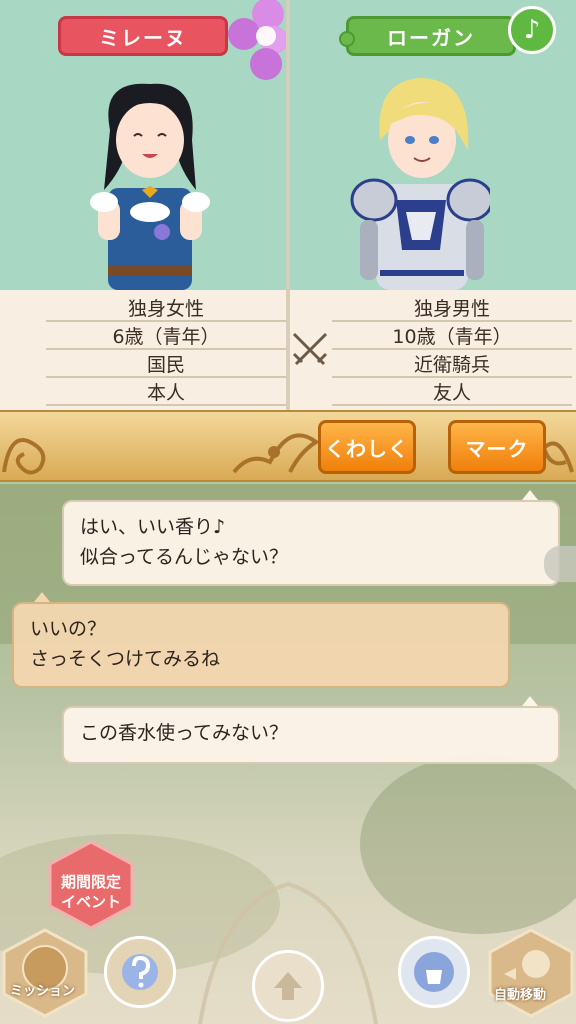 The height and width of the screenshot is (1024, 576). What do you see at coordinates (452, 364) in the screenshot?
I see `right-info-job: 近衛騎兵` at bounding box center [452, 364].